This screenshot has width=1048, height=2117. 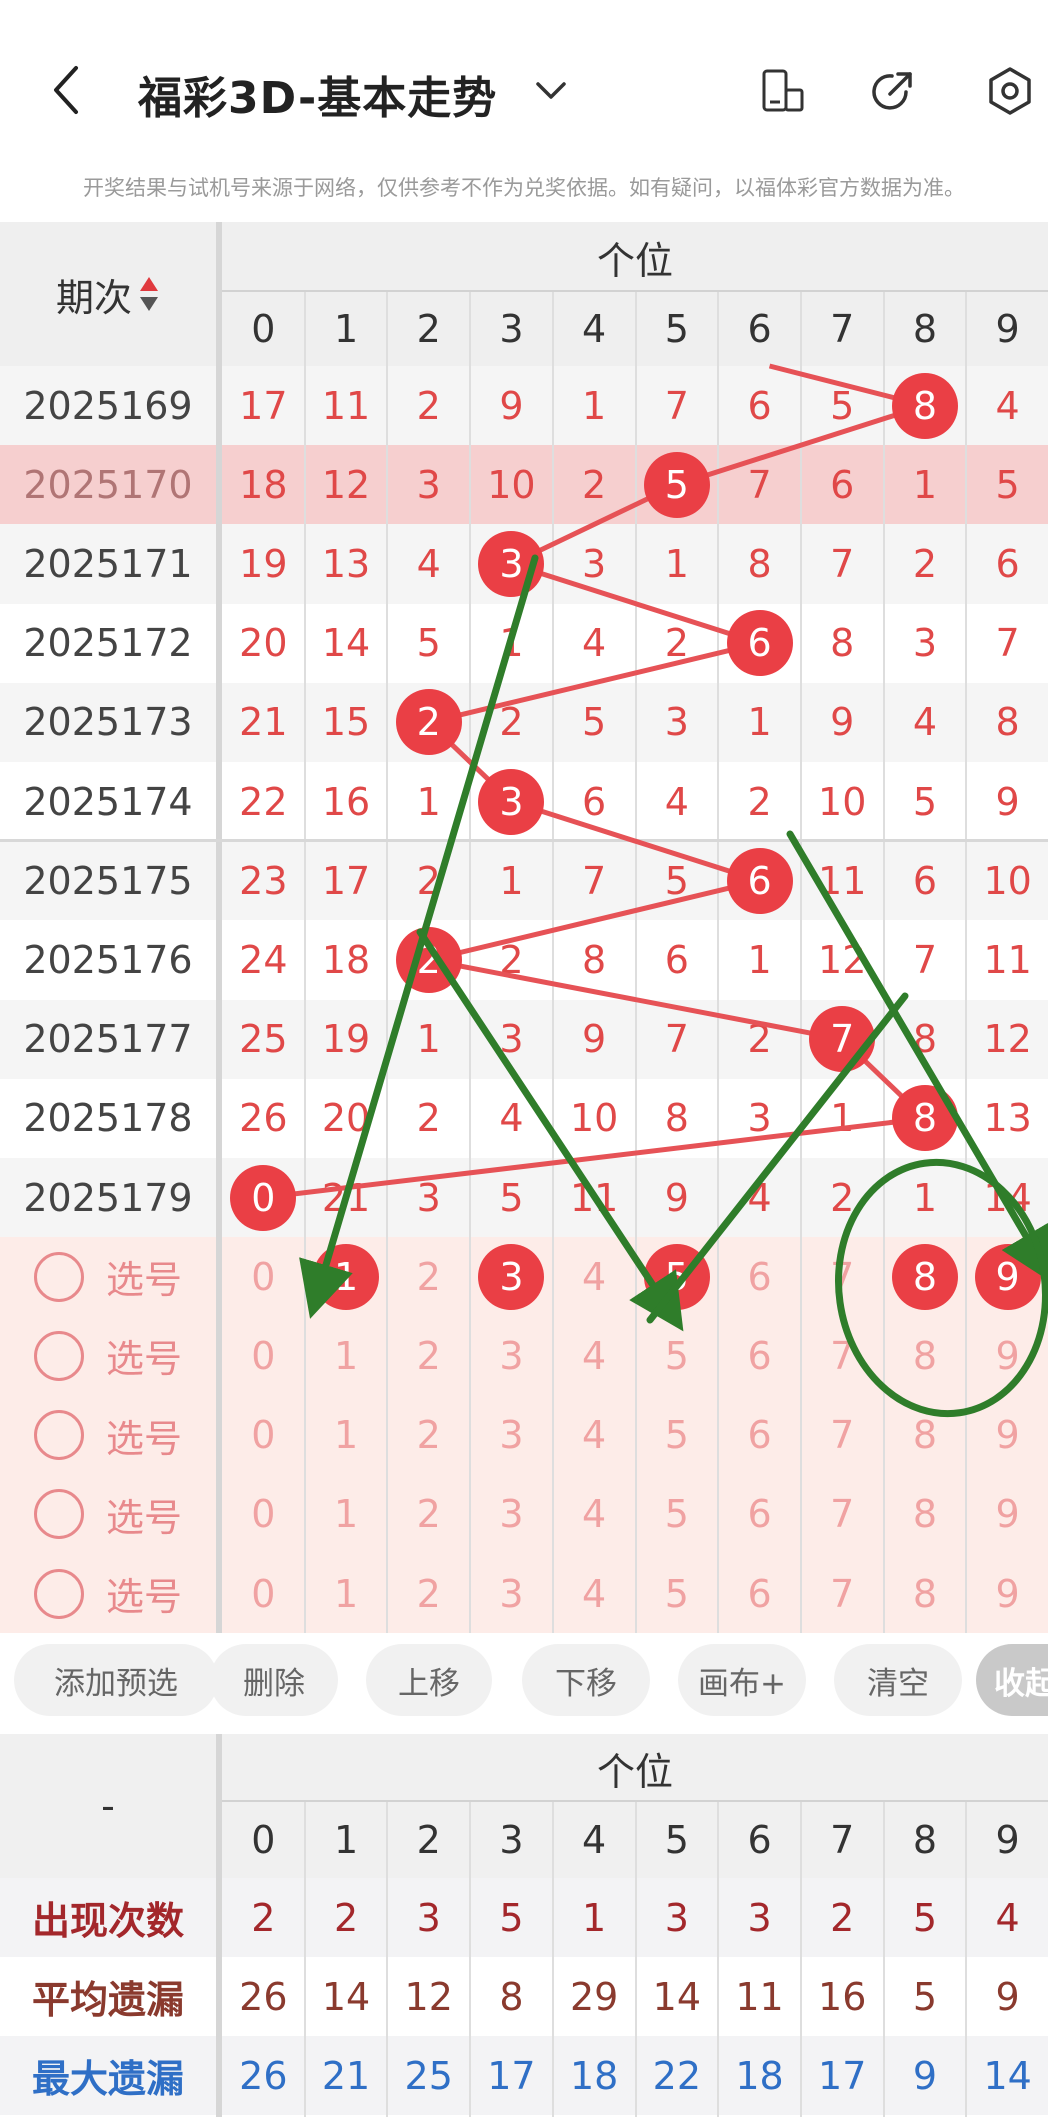 What do you see at coordinates (428, 1996) in the screenshot?
I see `stats-value: 12` at bounding box center [428, 1996].